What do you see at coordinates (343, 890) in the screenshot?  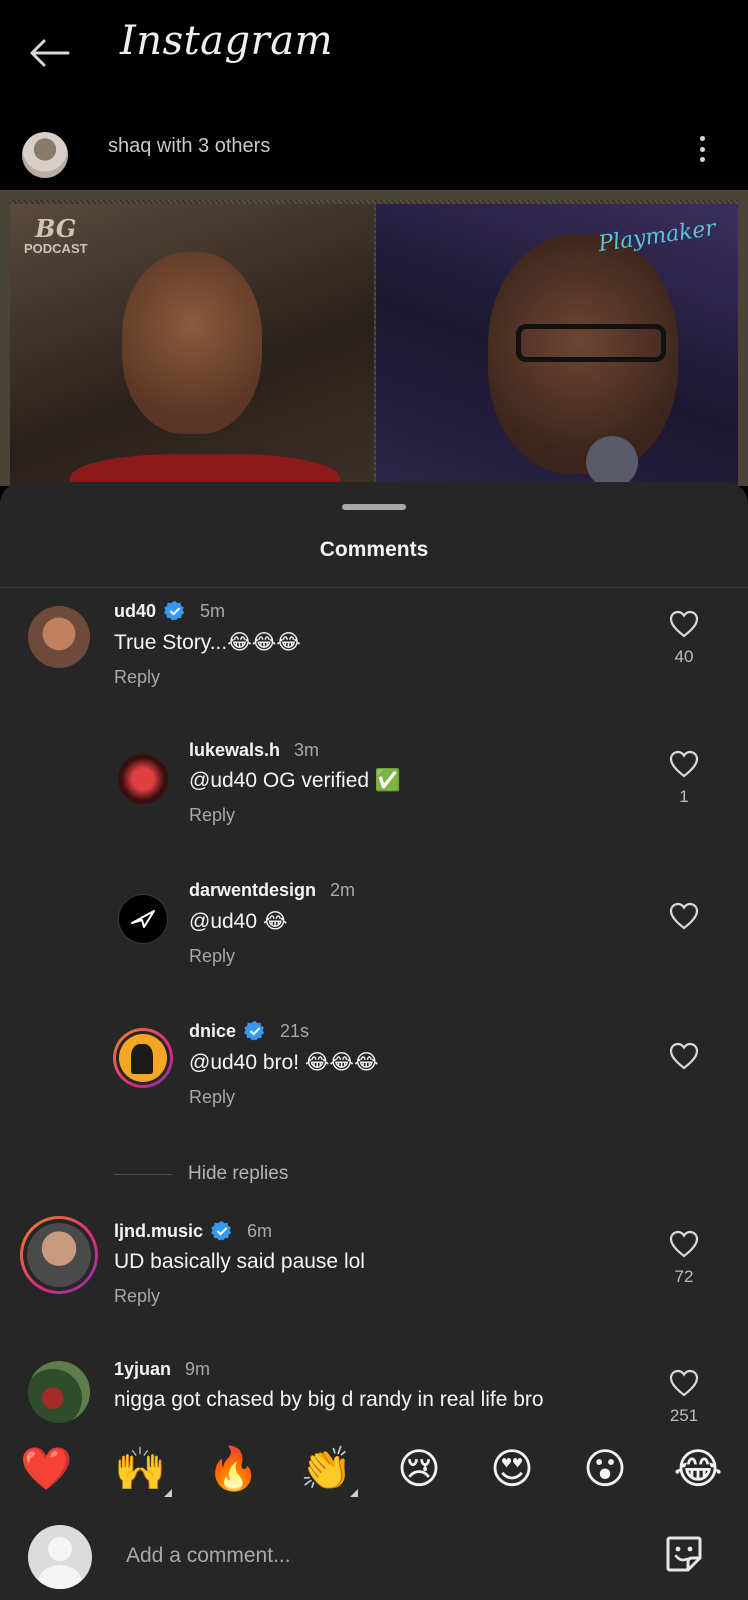 I see `comment-time: 2m` at bounding box center [343, 890].